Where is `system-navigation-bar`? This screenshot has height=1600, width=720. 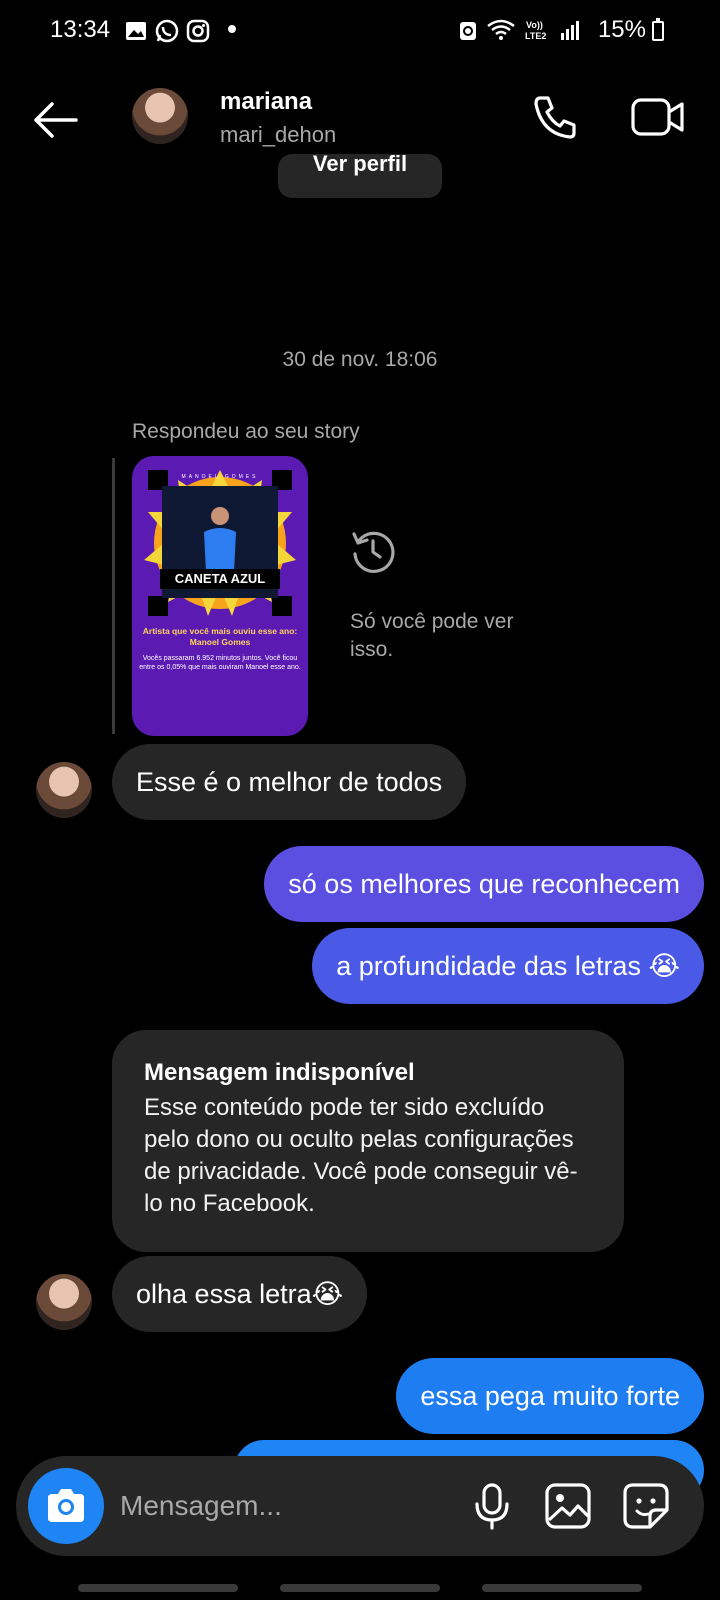 system-navigation-bar is located at coordinates (360, 1592).